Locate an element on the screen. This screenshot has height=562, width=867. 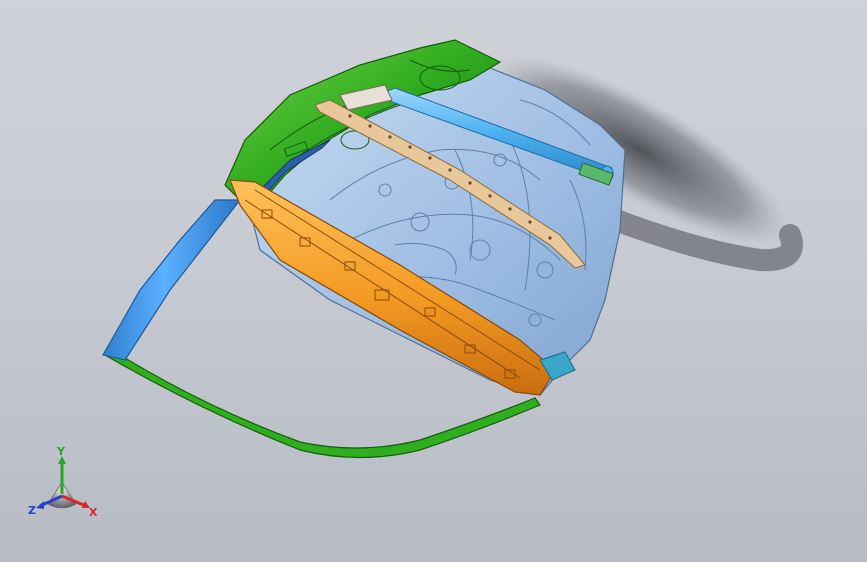
y-axis-label: Y is located at coordinates (61, 452).